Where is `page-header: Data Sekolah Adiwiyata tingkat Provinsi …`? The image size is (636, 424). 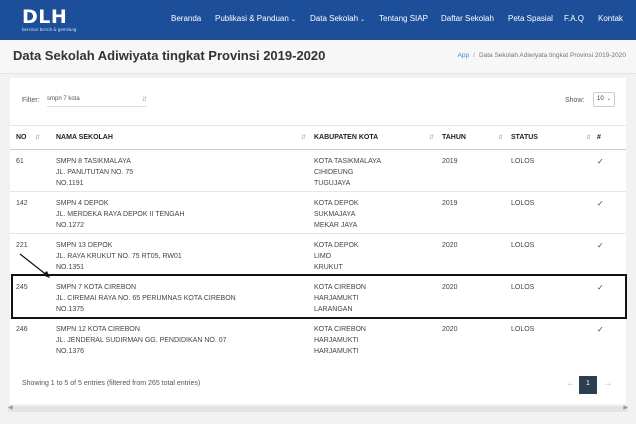
page-header: Data Sekolah Adiwiyata tingkat Provinsi … is located at coordinates (318, 57).